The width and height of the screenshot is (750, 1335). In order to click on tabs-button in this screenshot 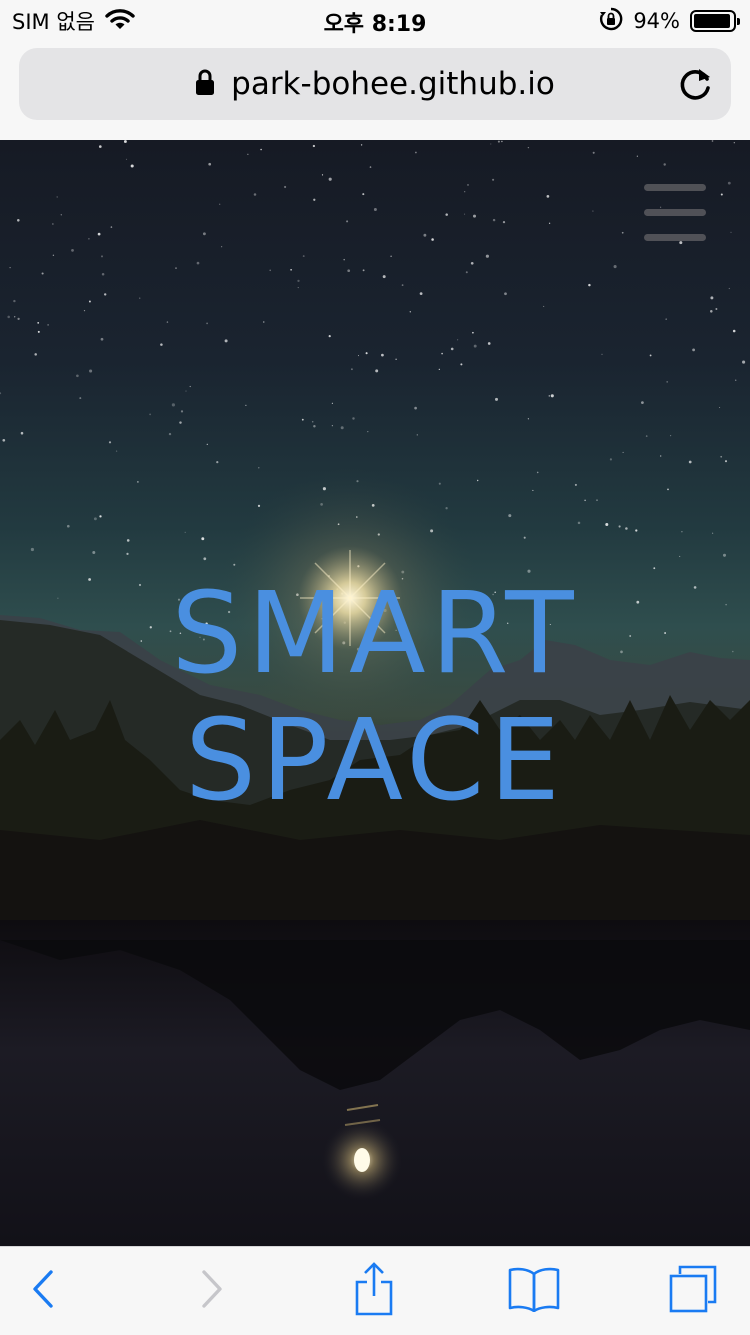, I will do `click(693, 1291)`.